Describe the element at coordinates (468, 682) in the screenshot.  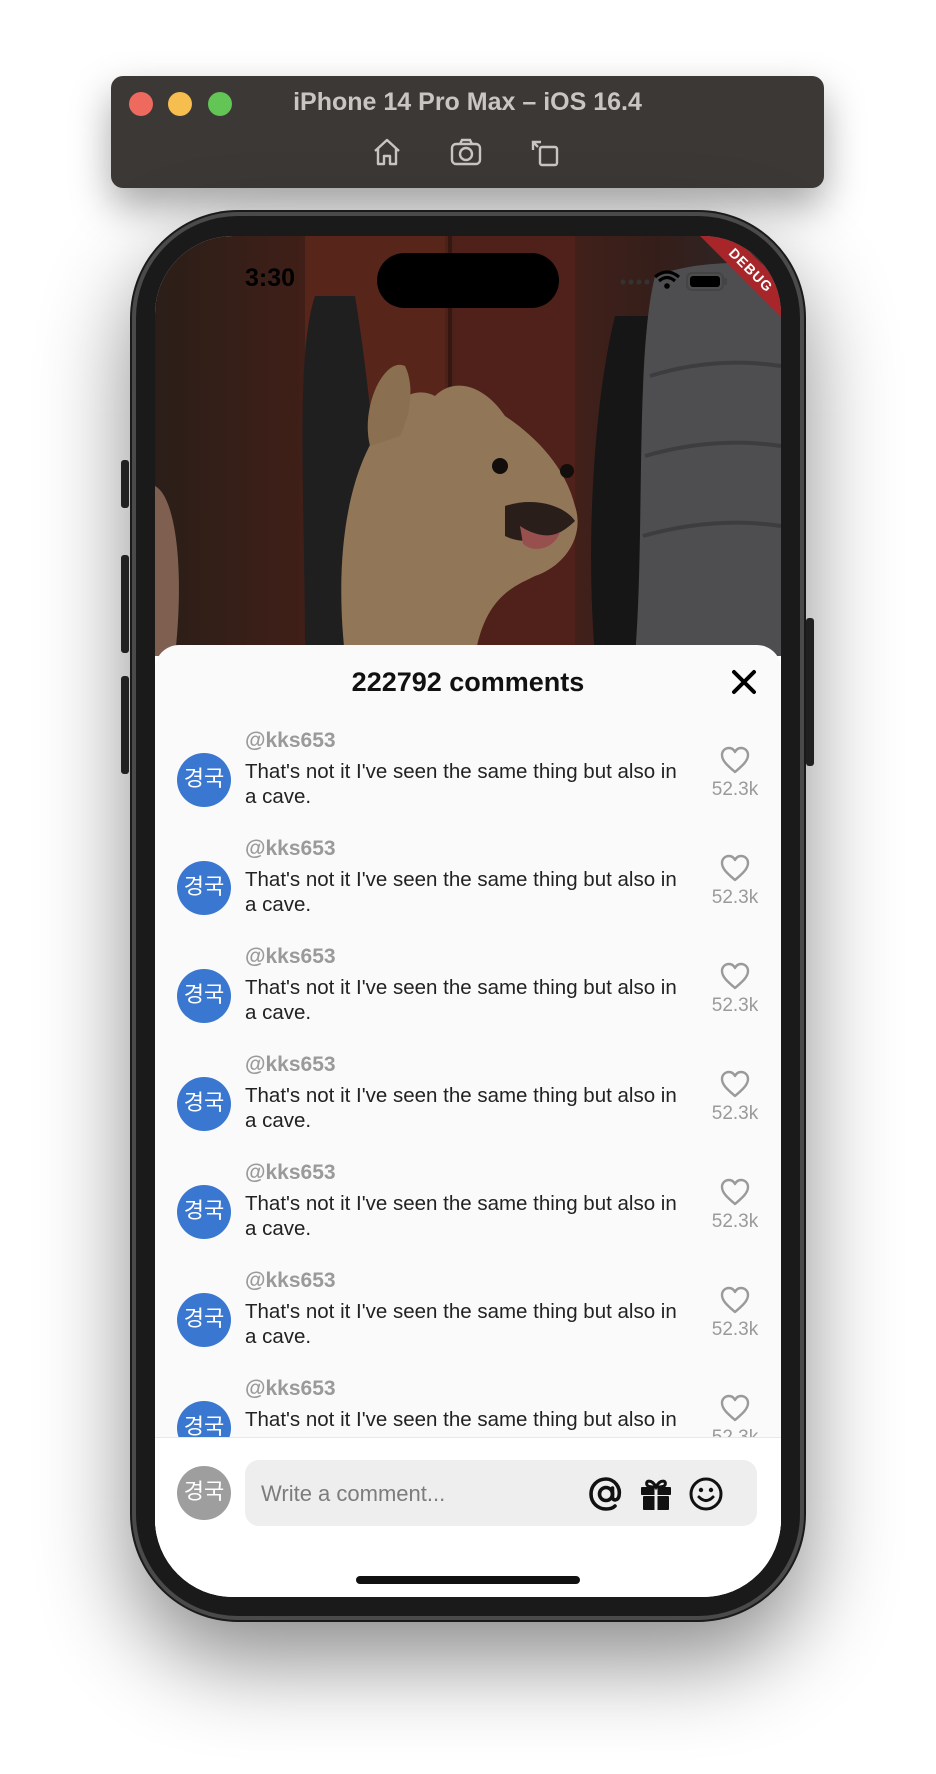
I see `sheet-title: 222792 comments` at that location.